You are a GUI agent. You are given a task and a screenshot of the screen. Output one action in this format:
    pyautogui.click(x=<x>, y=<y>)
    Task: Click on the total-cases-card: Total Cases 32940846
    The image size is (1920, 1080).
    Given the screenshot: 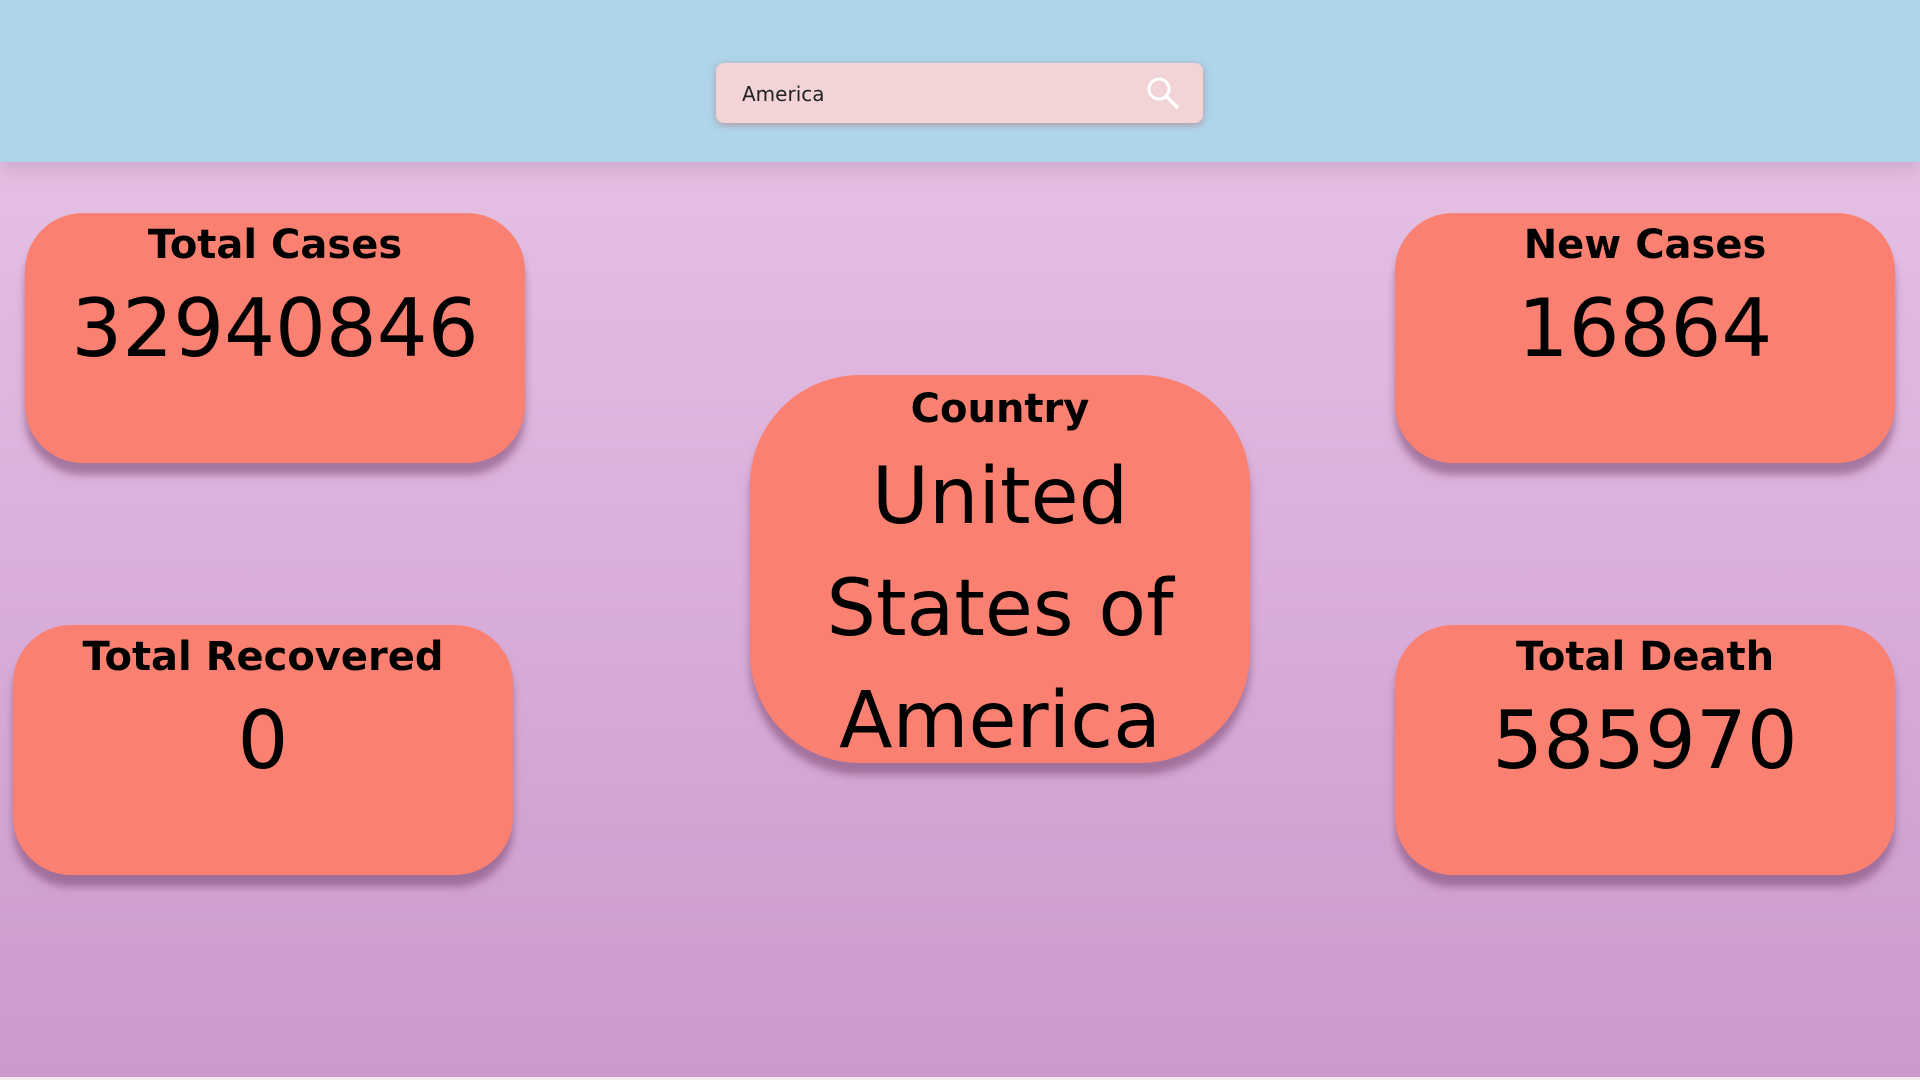 What is the action you would take?
    pyautogui.click(x=275, y=338)
    